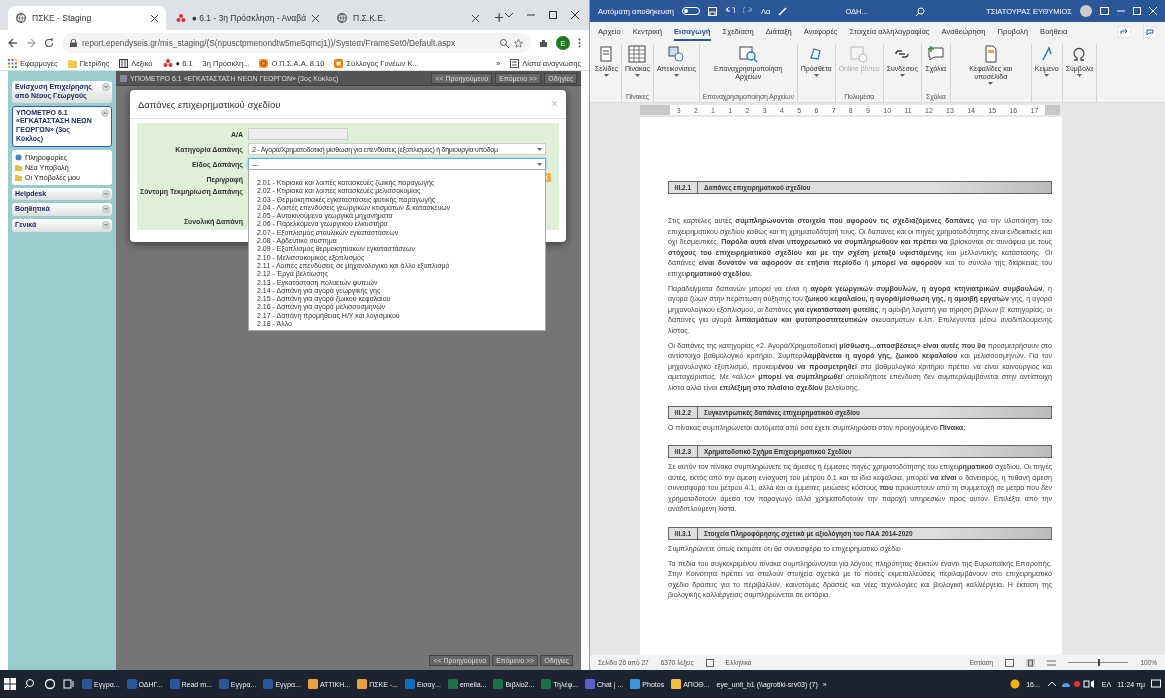 The height and width of the screenshot is (698, 1165). What do you see at coordinates (579, 43) in the screenshot?
I see `menu-icon` at bounding box center [579, 43].